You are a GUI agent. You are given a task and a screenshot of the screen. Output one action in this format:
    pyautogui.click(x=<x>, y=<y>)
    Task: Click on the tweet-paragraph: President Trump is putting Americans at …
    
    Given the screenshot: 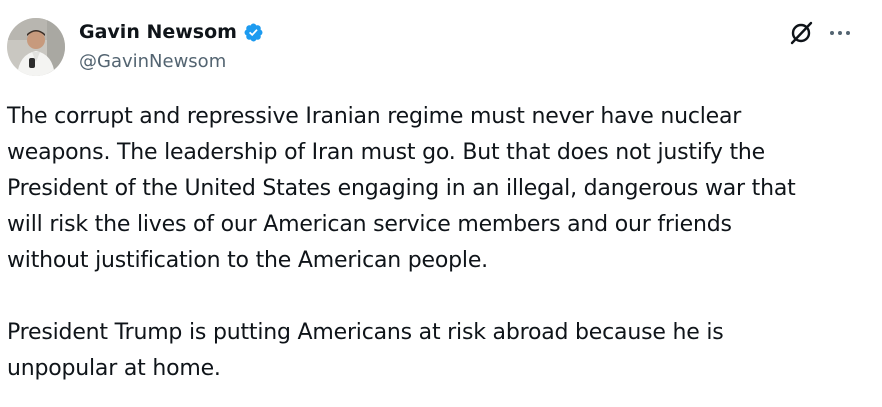 What is the action you would take?
    pyautogui.click(x=365, y=350)
    